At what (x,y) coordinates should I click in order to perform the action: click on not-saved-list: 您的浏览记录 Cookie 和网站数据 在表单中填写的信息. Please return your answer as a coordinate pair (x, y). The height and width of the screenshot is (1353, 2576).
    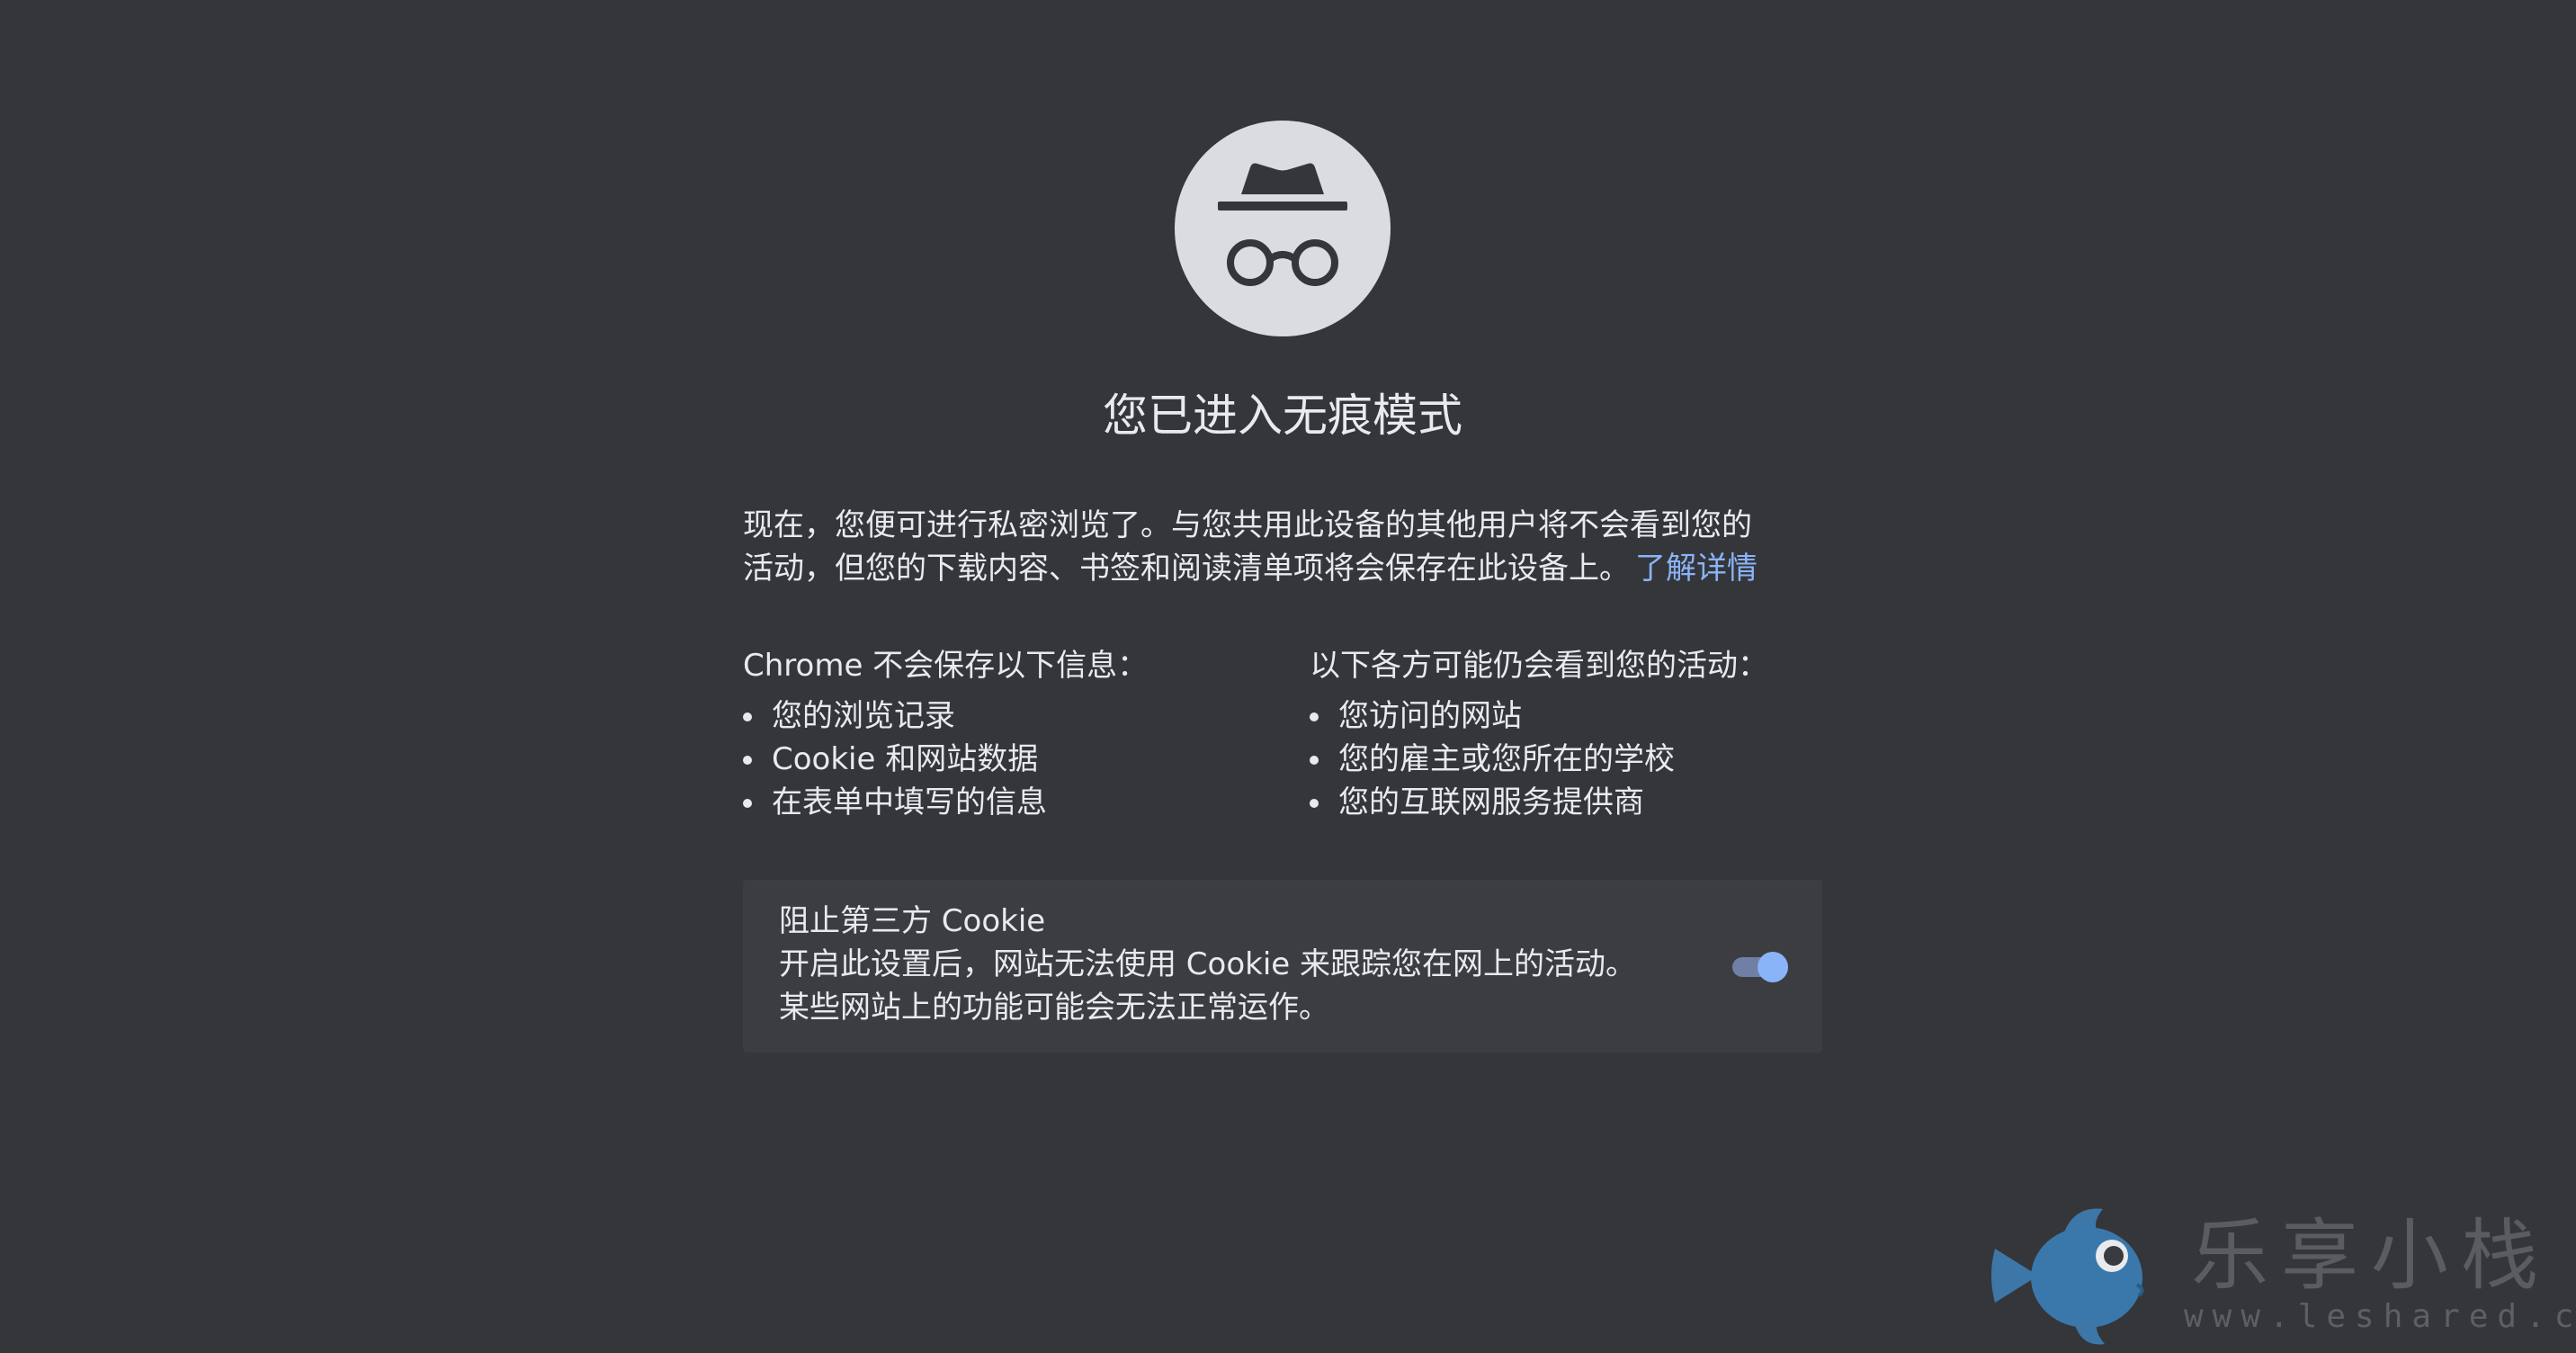
    Looking at the image, I should click on (1013, 759).